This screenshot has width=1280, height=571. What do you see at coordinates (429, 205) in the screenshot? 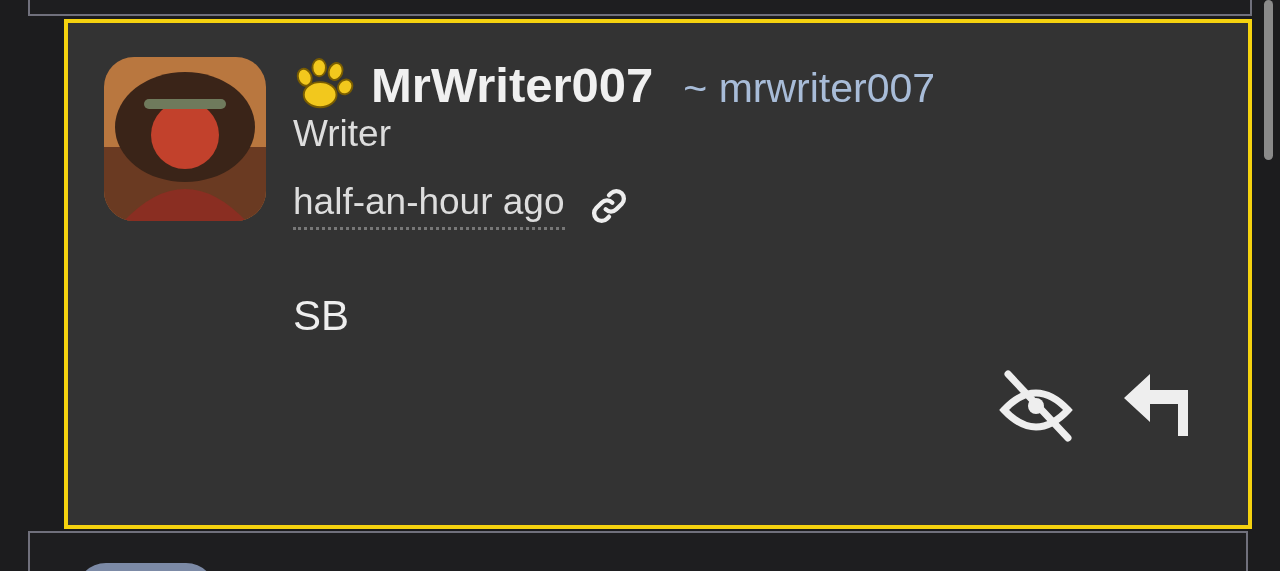
I see `timestamp-link: half-an-hour ago` at bounding box center [429, 205].